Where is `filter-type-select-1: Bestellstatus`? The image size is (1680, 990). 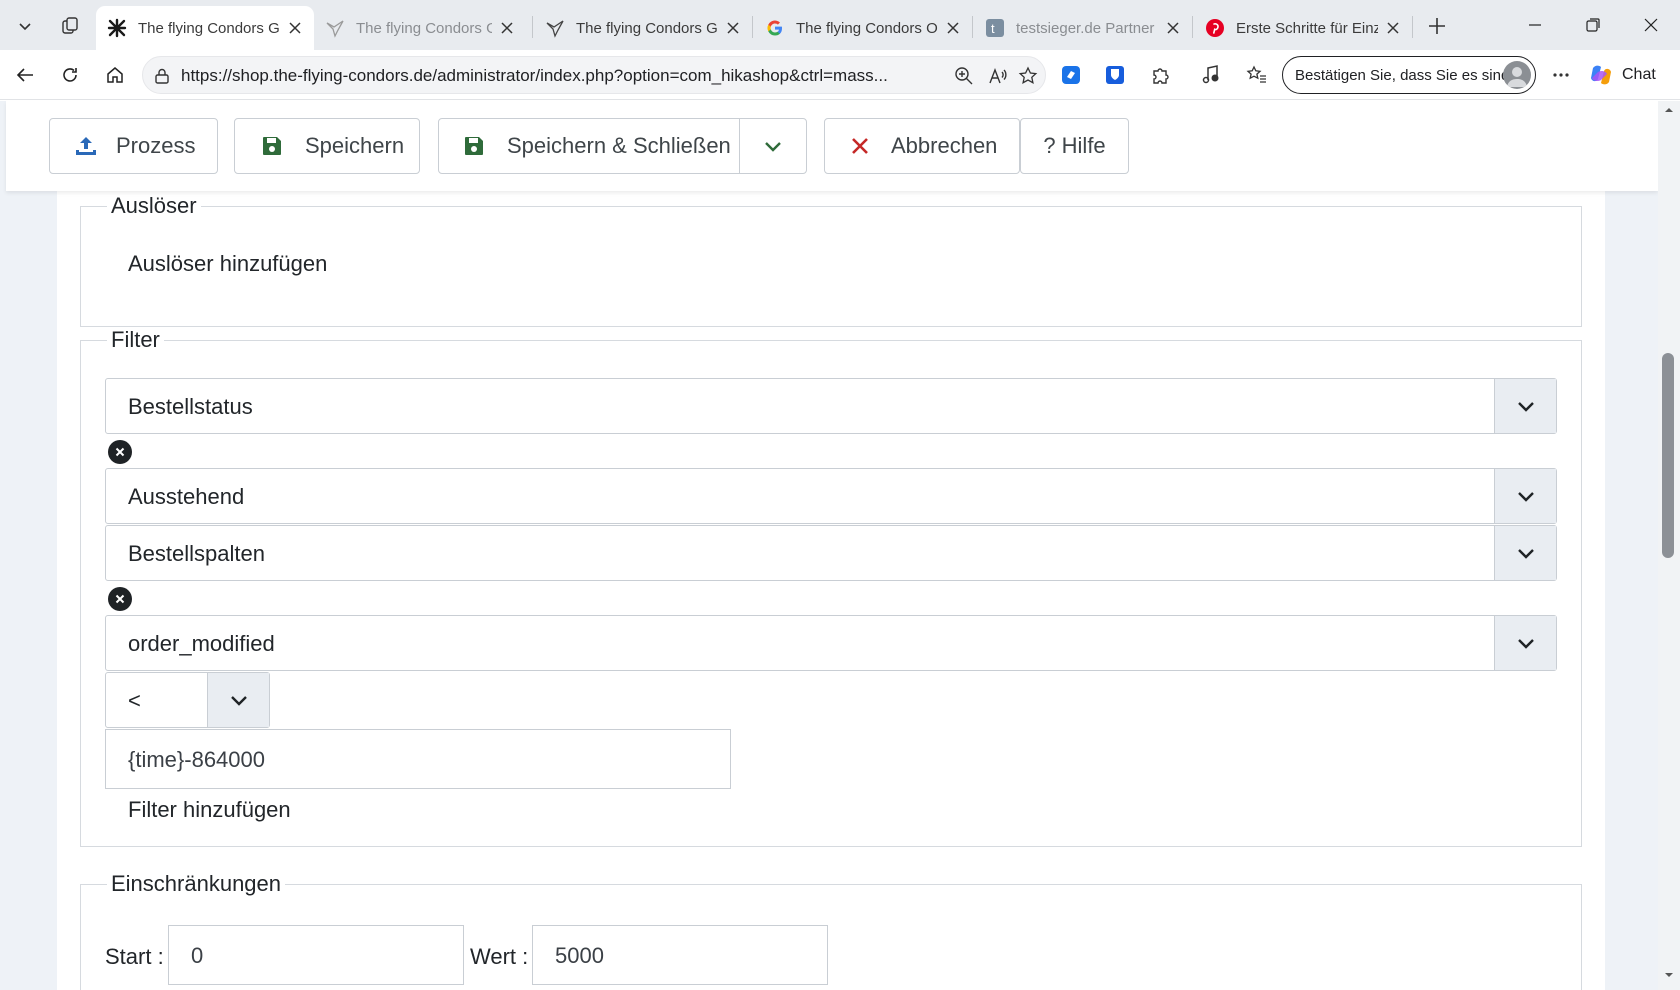 filter-type-select-1: Bestellstatus is located at coordinates (831, 406).